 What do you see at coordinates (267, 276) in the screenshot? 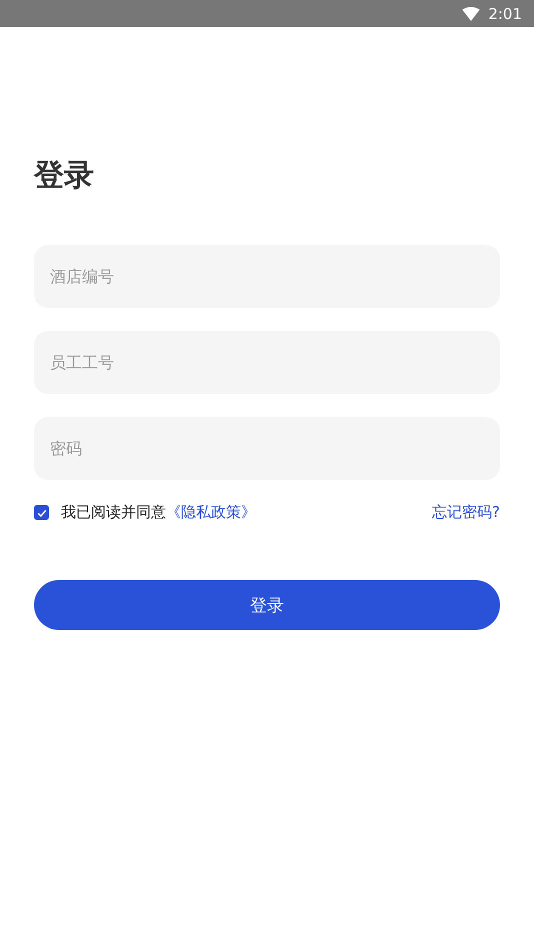
I see `input-field: 酒店编号` at bounding box center [267, 276].